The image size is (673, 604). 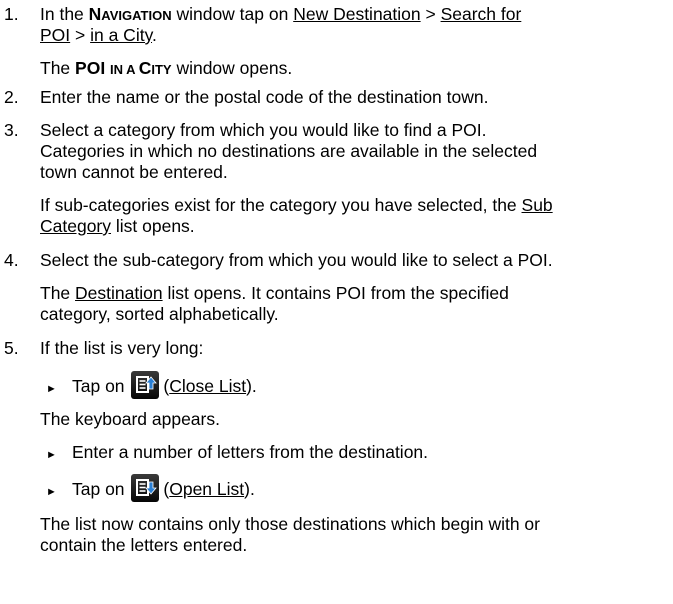 I want to click on step-4-result-line-2: category, sorted alphabetically., so click(x=159, y=314).